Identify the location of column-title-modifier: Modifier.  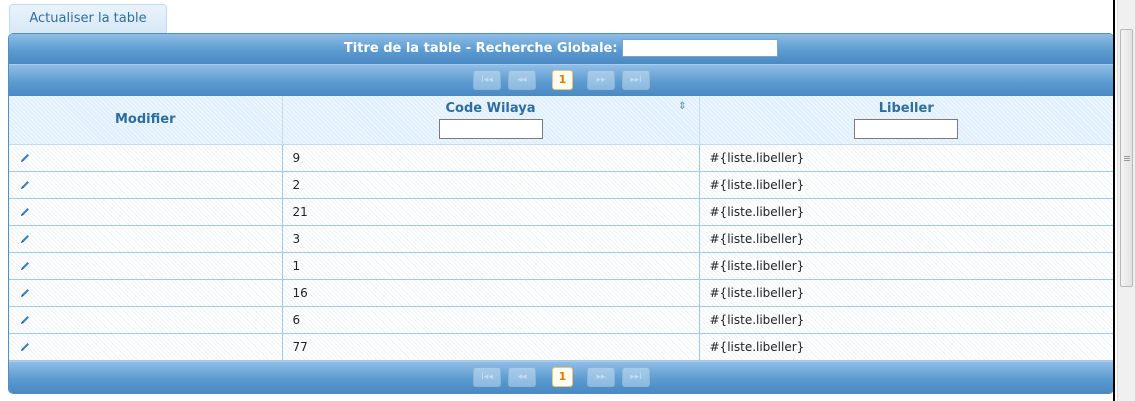
(145, 119).